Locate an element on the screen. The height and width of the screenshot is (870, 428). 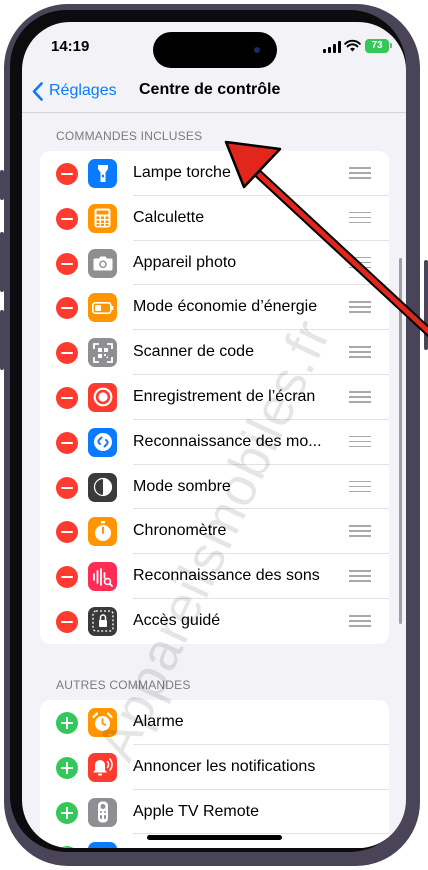
navigation-bar: Réglages Centre de contrôle is located at coordinates (214, 91).